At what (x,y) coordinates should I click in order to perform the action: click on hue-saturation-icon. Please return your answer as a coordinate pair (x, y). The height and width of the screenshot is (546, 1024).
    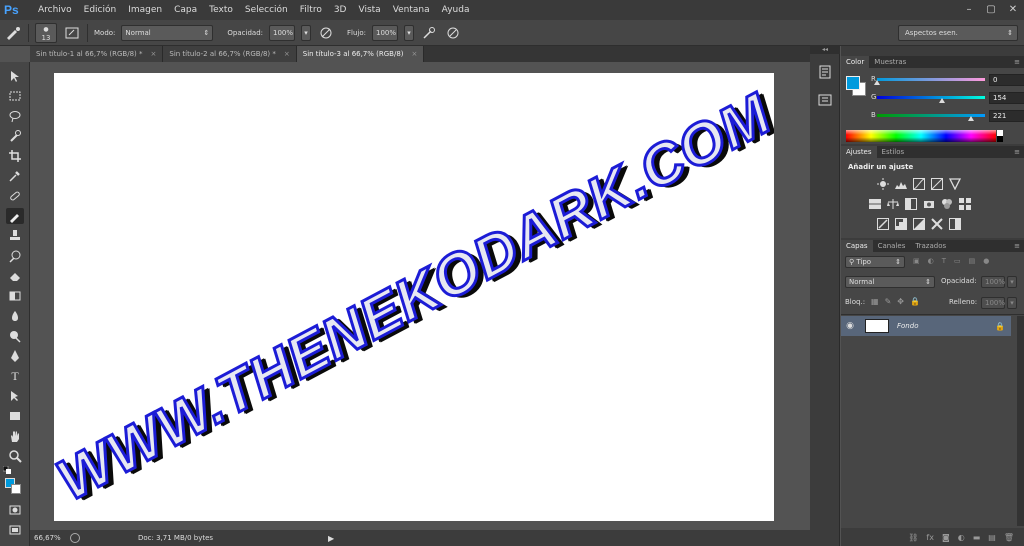
    Looking at the image, I should click on (875, 204).